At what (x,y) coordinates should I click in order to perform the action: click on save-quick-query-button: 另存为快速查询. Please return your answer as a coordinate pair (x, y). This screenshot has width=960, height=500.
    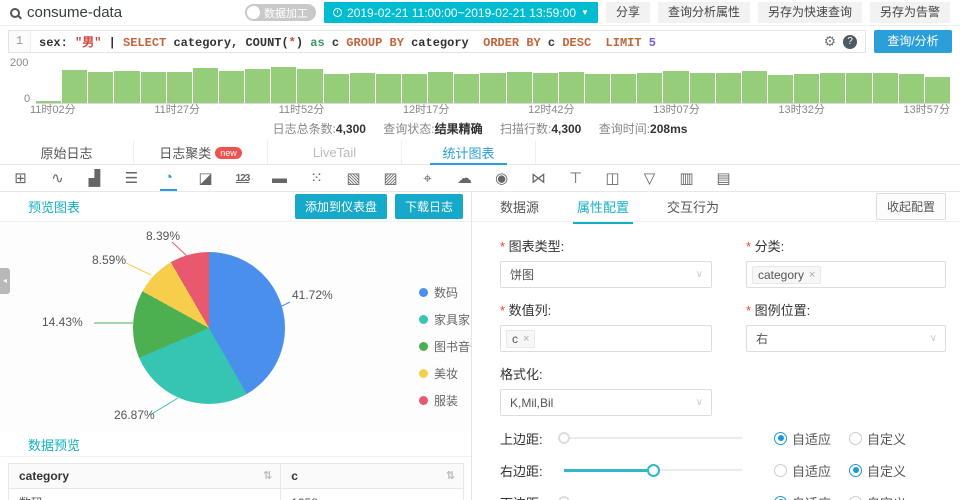
    Looking at the image, I should click on (809, 12).